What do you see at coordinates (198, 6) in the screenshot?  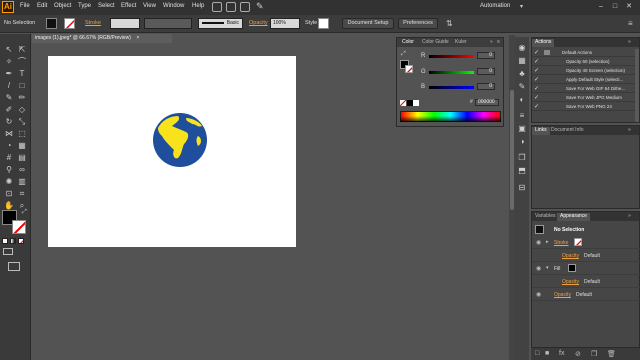 I see `menu-help: Help` at bounding box center [198, 6].